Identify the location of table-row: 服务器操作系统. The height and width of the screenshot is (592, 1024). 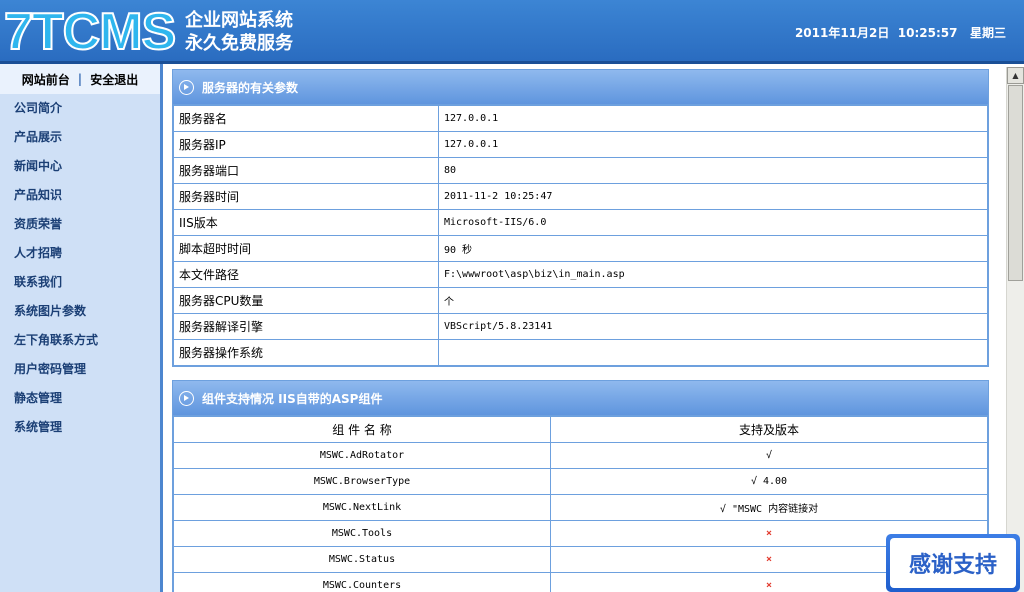
(580, 352).